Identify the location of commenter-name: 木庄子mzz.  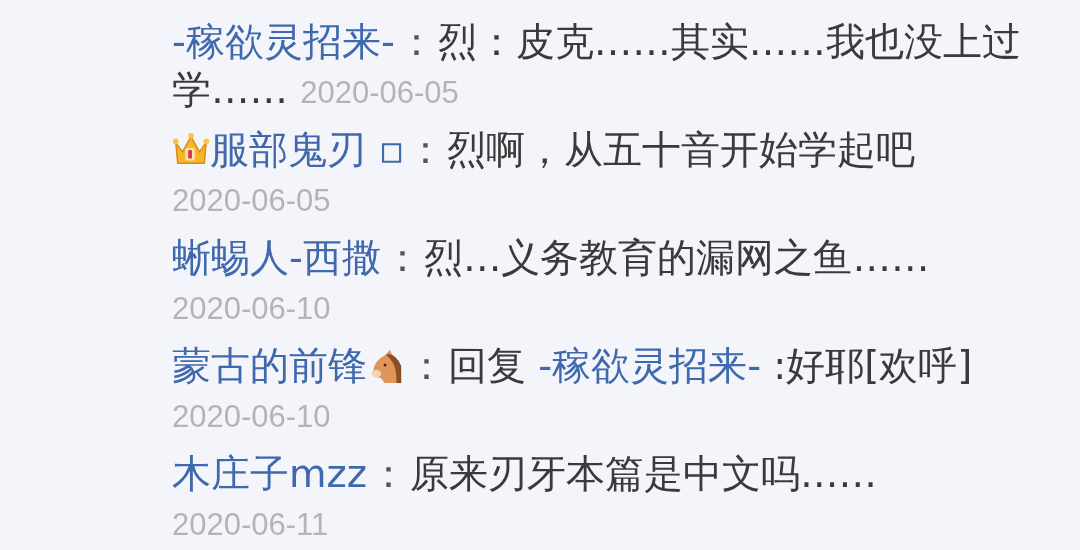
(269, 473).